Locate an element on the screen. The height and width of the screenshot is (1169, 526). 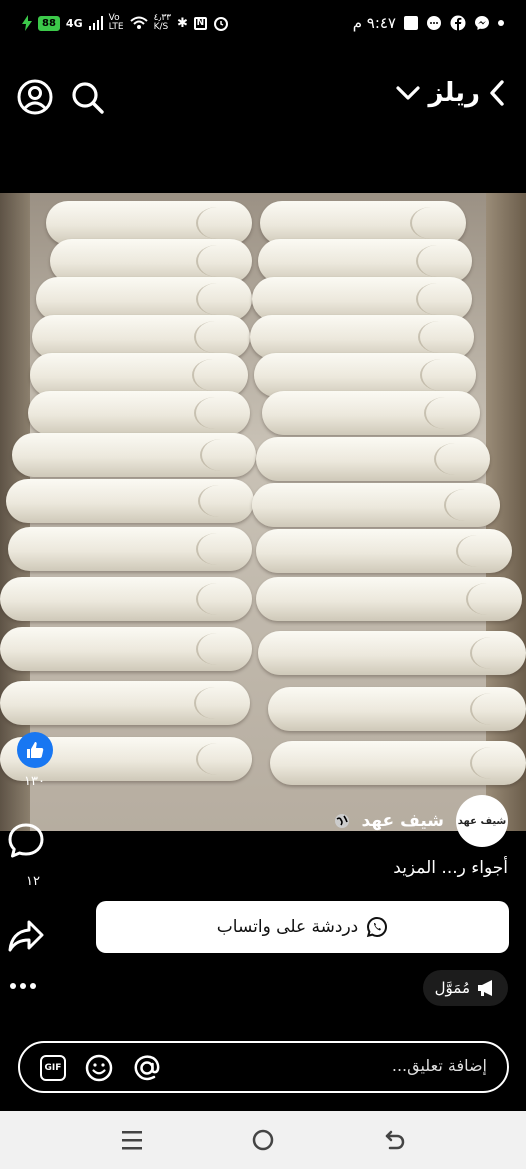
system-nav-bar is located at coordinates (263, 1140).